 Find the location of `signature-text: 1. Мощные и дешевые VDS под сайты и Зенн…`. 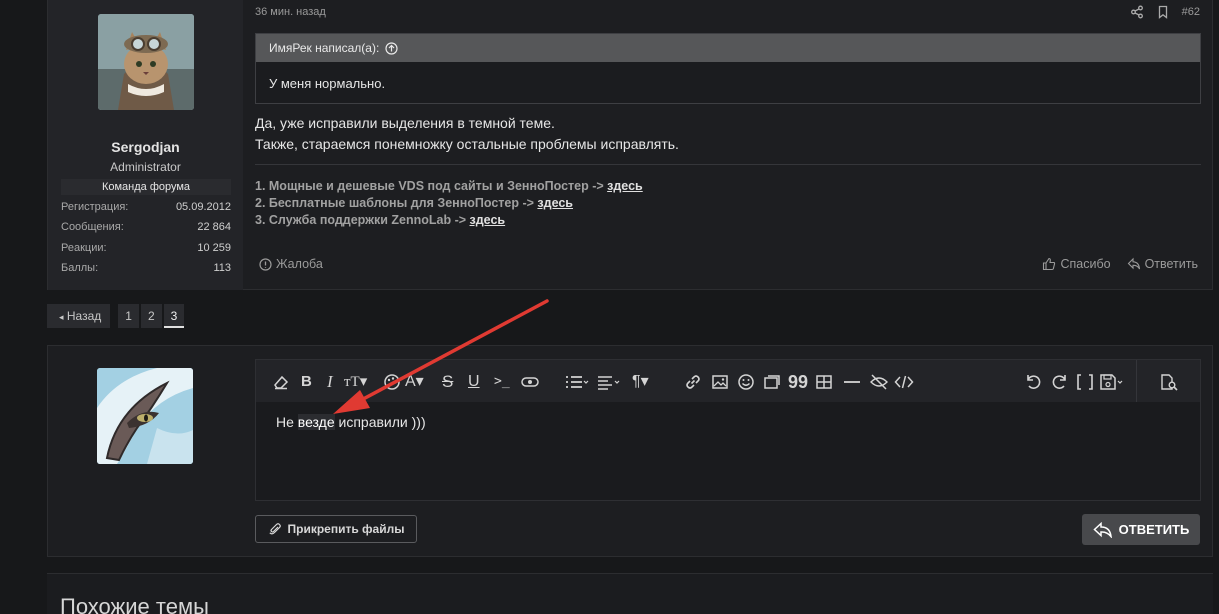

signature-text: 1. Мощные и дешевые VDS под сайты и Зенн… is located at coordinates (431, 186).